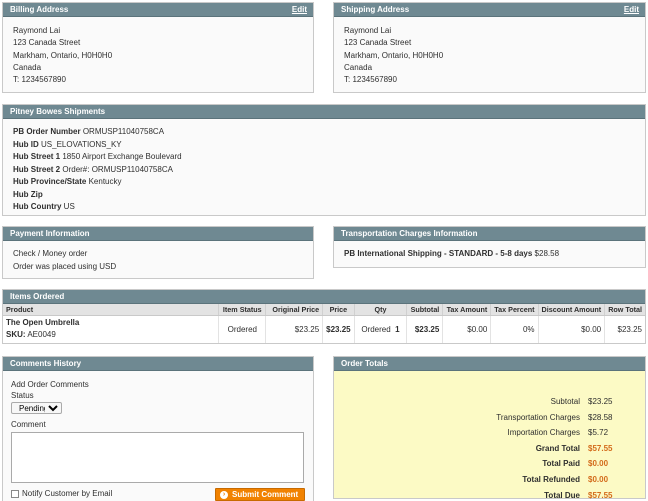  I want to click on col-qty: Qty, so click(381, 310).